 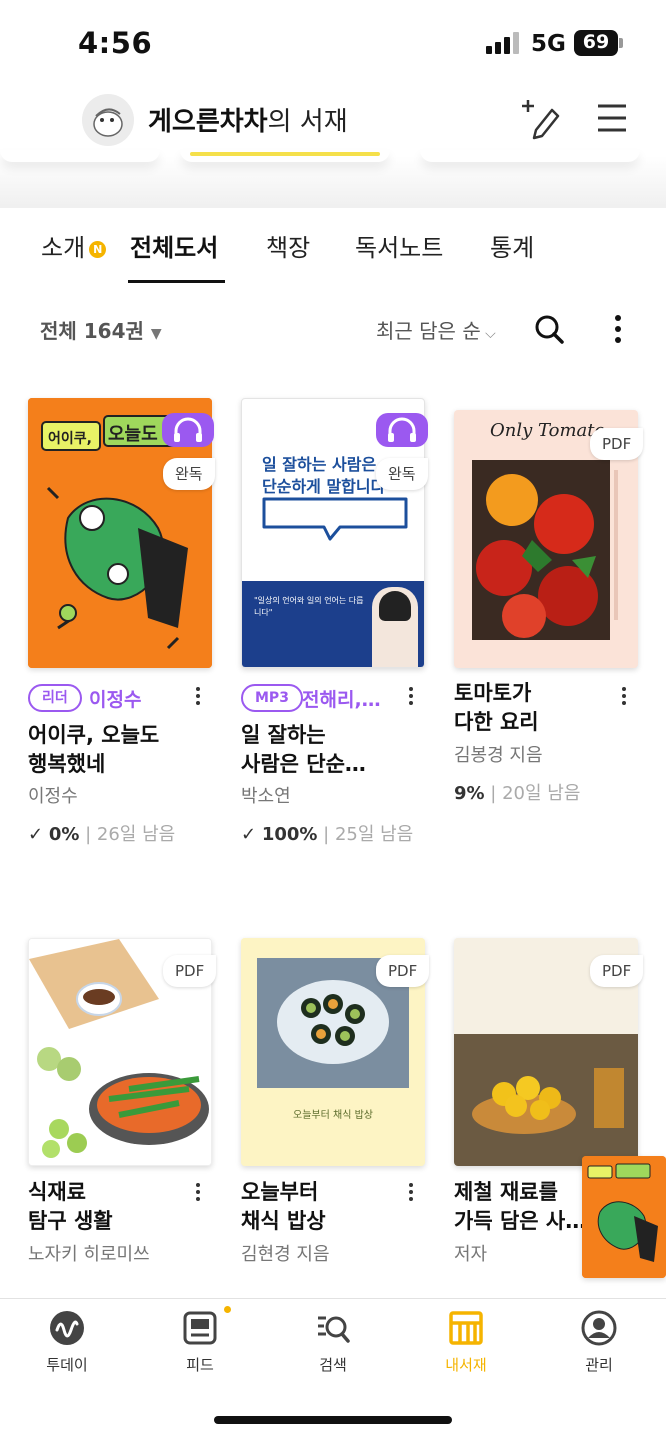 I want to click on book-title-line: 행복했네, so click(x=67, y=764).